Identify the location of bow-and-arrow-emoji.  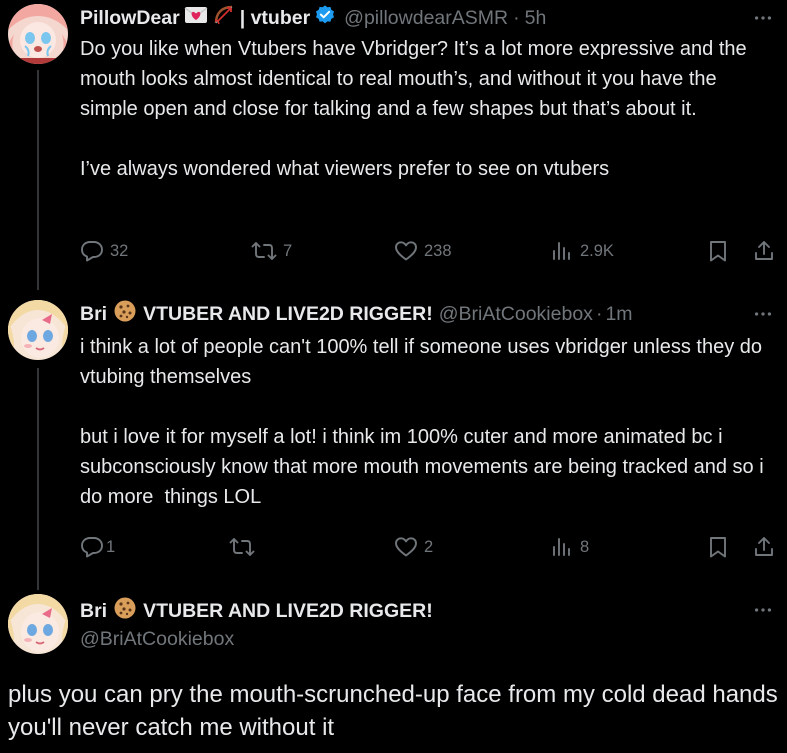
(224, 18).